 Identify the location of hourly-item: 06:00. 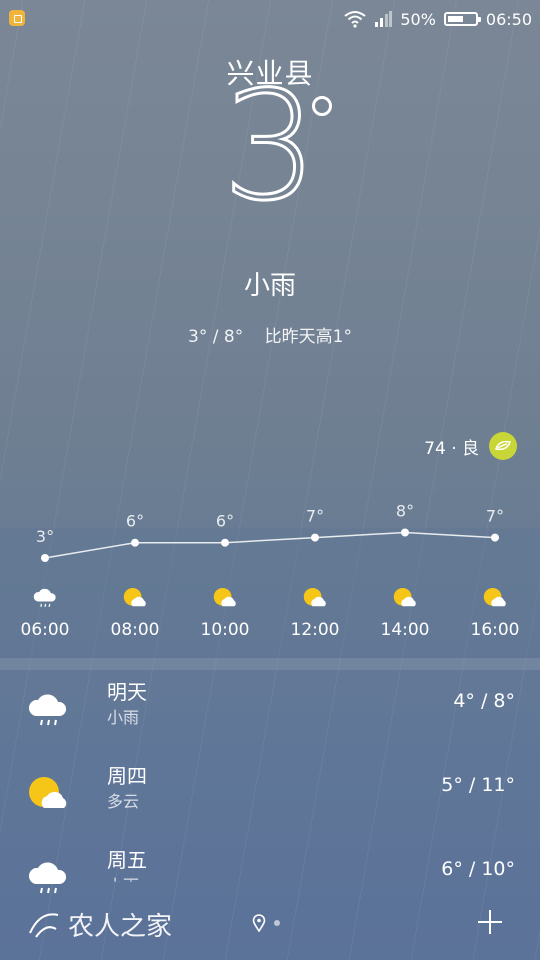
(45, 613).